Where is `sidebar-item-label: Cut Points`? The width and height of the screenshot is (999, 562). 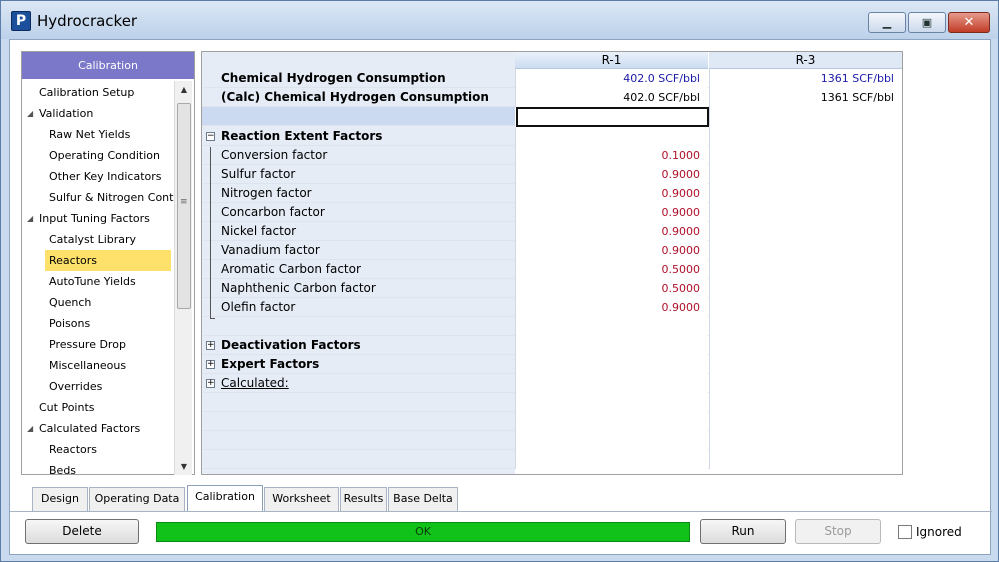
sidebar-item-label: Cut Points is located at coordinates (67, 407).